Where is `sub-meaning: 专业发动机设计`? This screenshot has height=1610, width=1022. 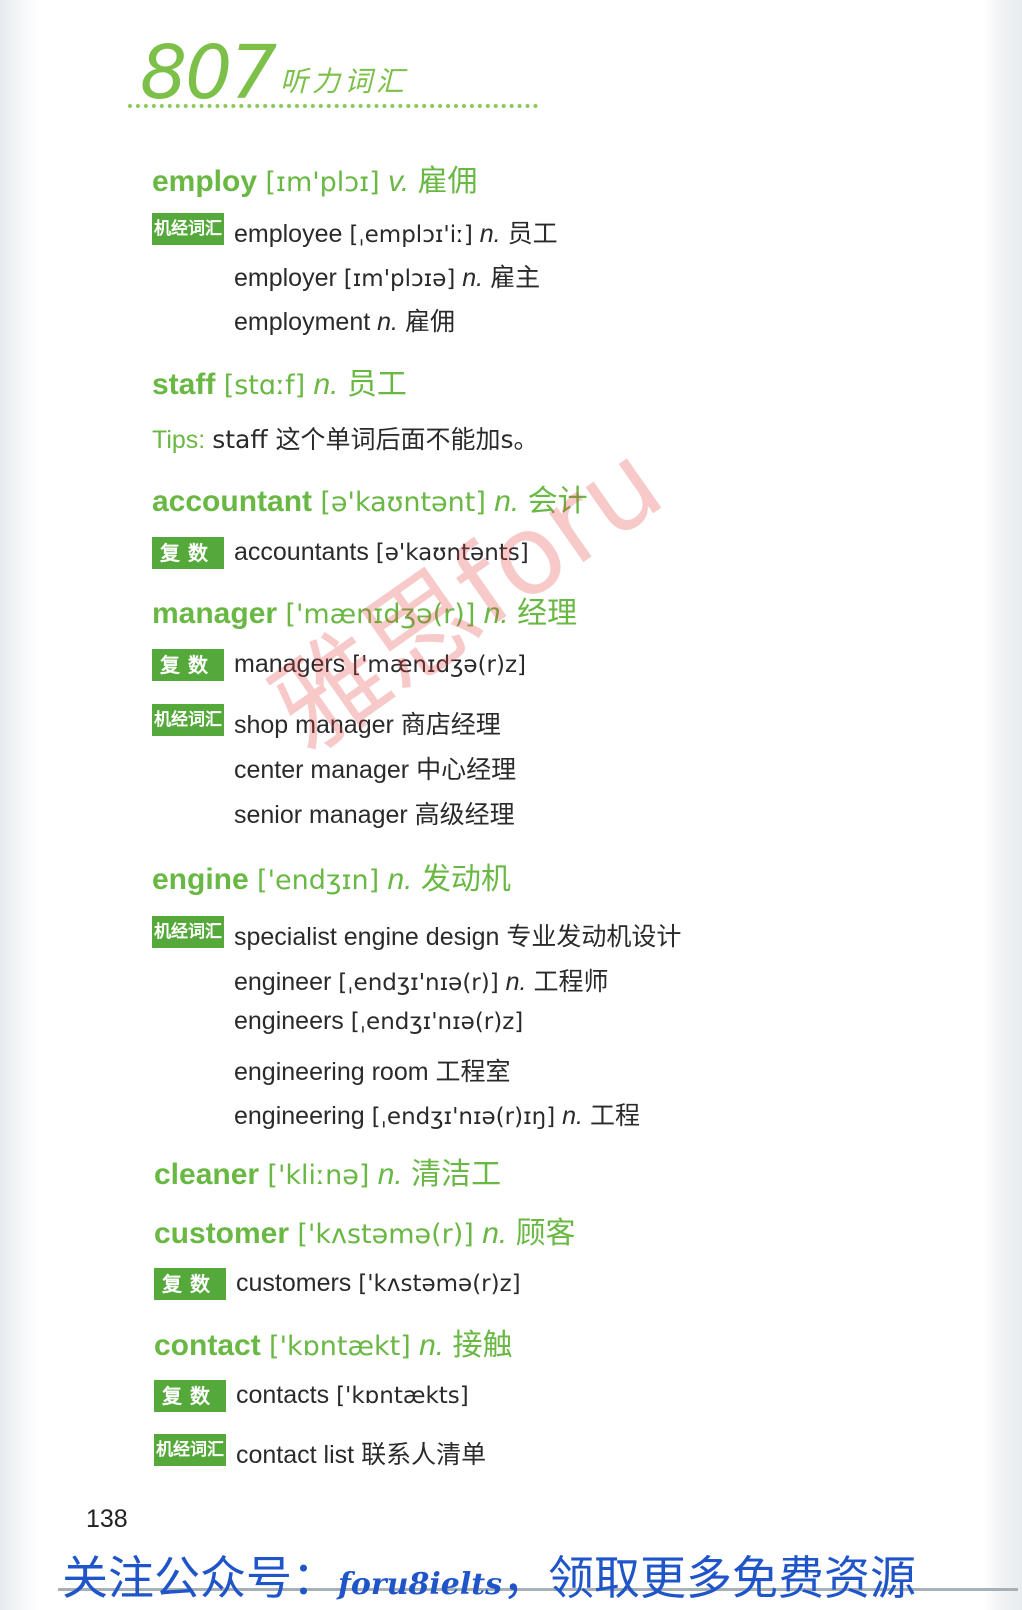 sub-meaning: 专业发动机设计 is located at coordinates (594, 936).